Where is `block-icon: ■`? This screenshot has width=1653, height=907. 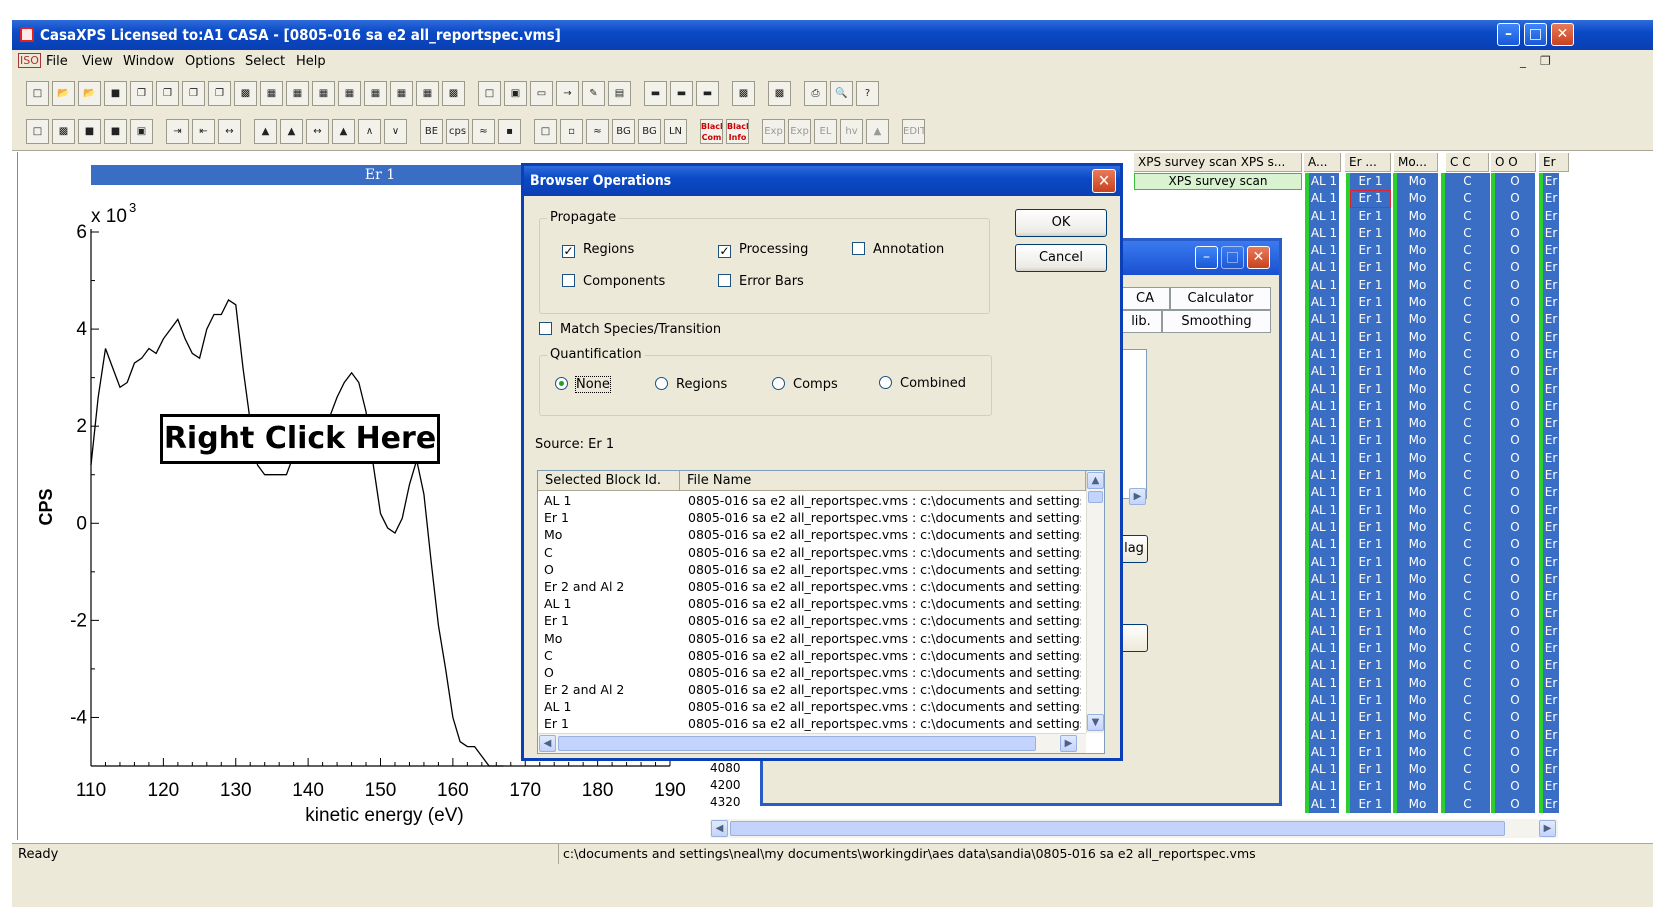
block-icon: ■ is located at coordinates (89, 131).